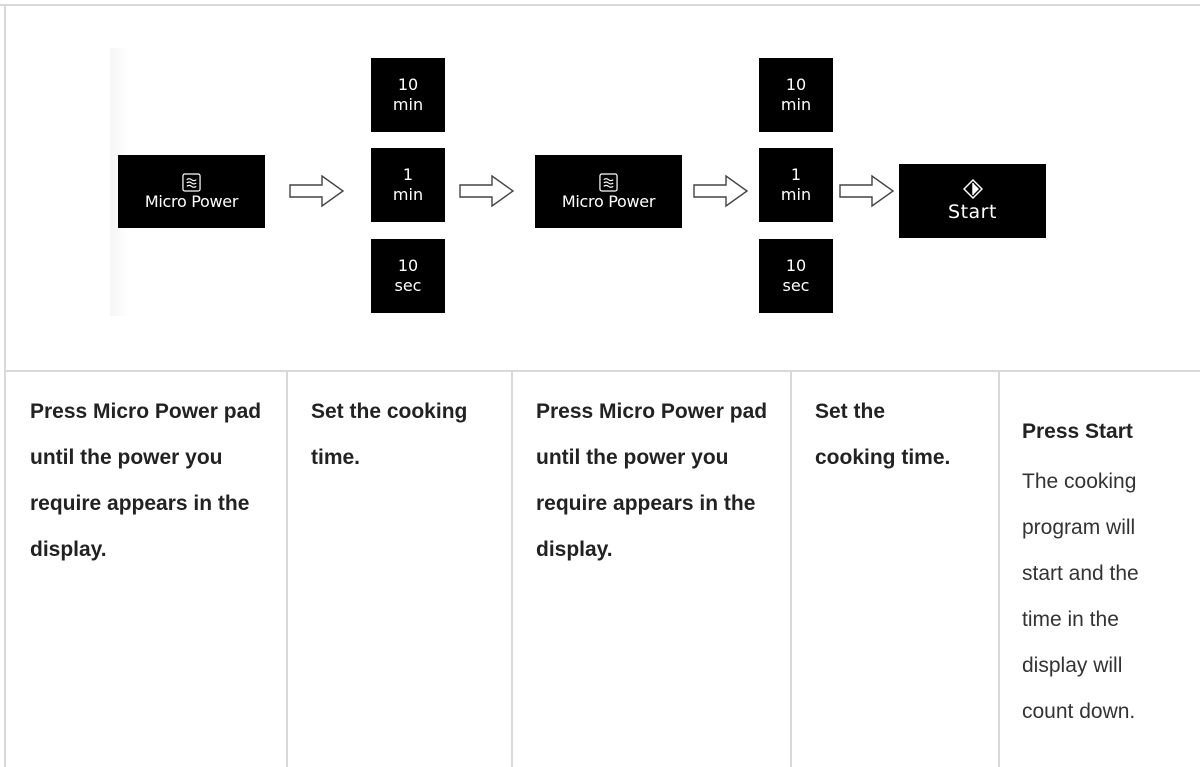 The height and width of the screenshot is (767, 1200). I want to click on step-2-text: Set the cooking time., so click(406, 435).